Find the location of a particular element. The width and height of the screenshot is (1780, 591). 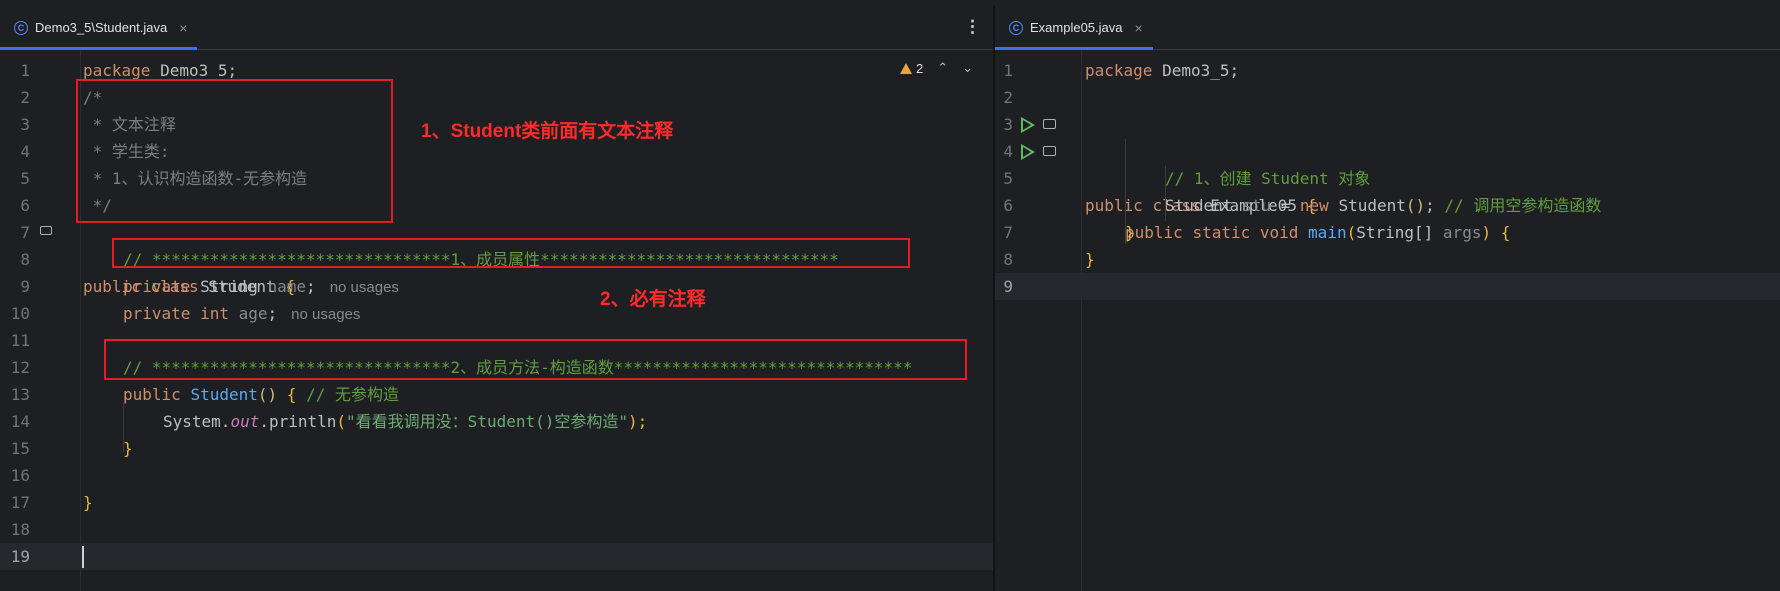

code-line: 15} is located at coordinates (496, 448).